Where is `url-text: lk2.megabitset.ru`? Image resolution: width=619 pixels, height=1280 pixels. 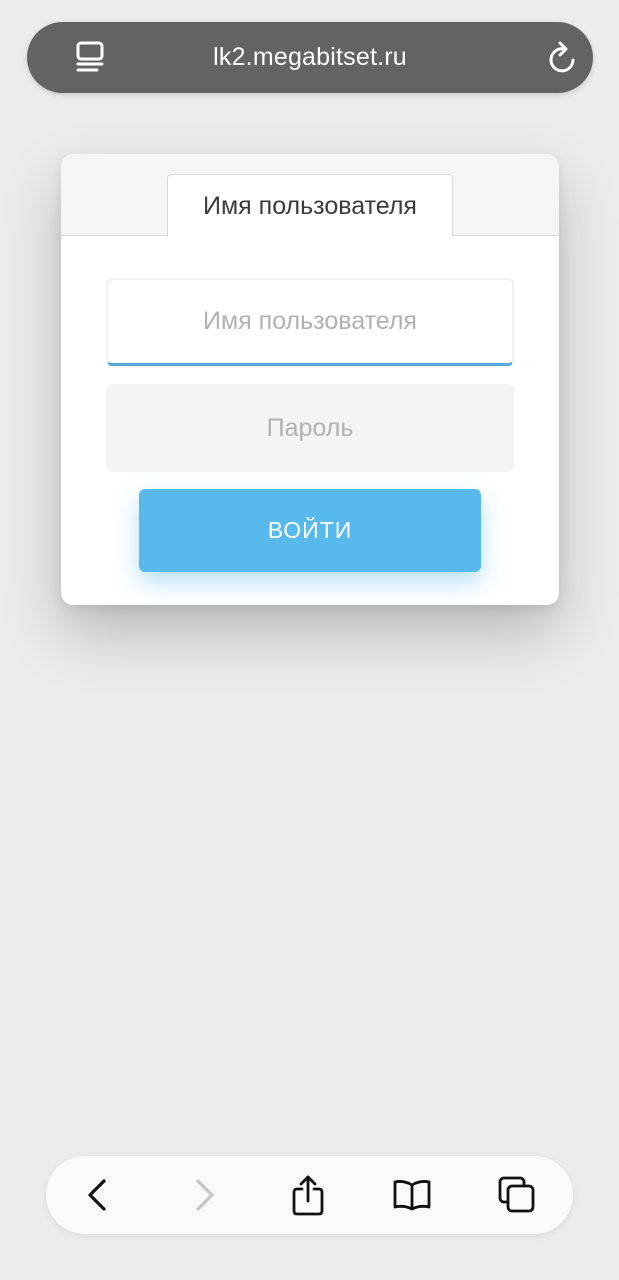 url-text: lk2.megabitset.ru is located at coordinates (310, 57).